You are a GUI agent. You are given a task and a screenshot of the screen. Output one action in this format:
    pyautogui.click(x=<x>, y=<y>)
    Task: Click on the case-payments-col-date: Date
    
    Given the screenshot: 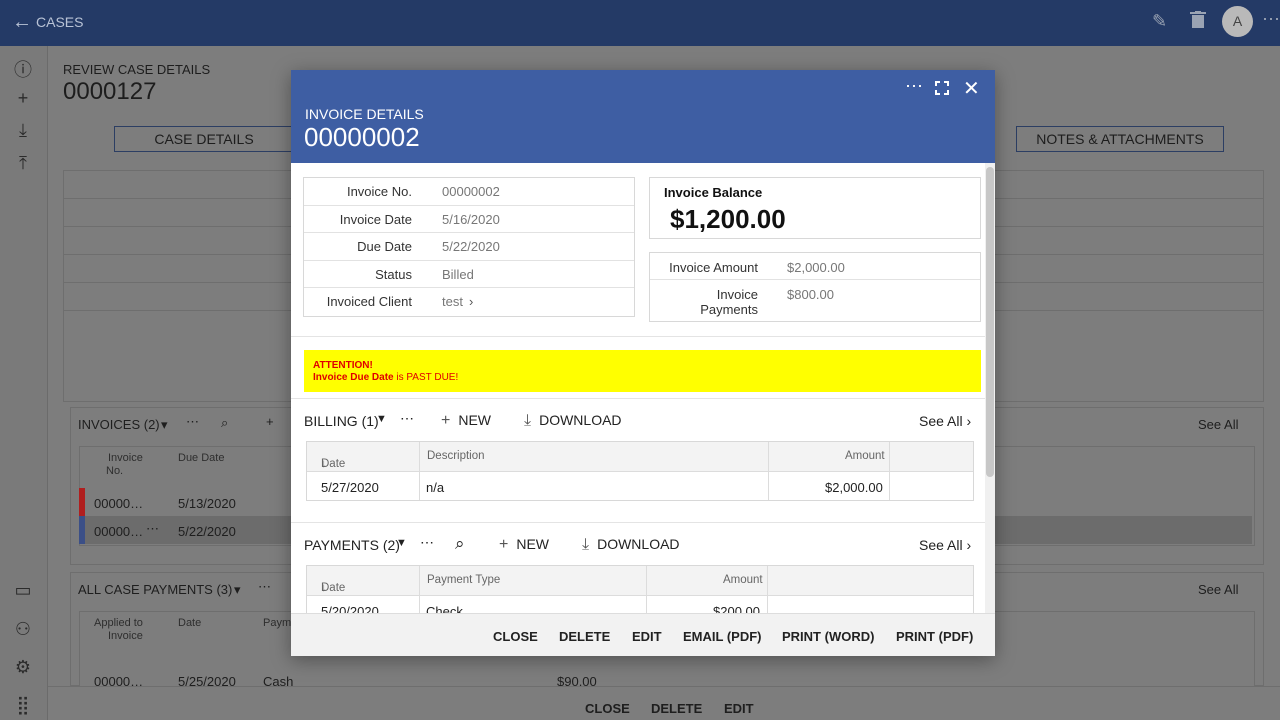 What is the action you would take?
    pyautogui.click(x=190, y=623)
    